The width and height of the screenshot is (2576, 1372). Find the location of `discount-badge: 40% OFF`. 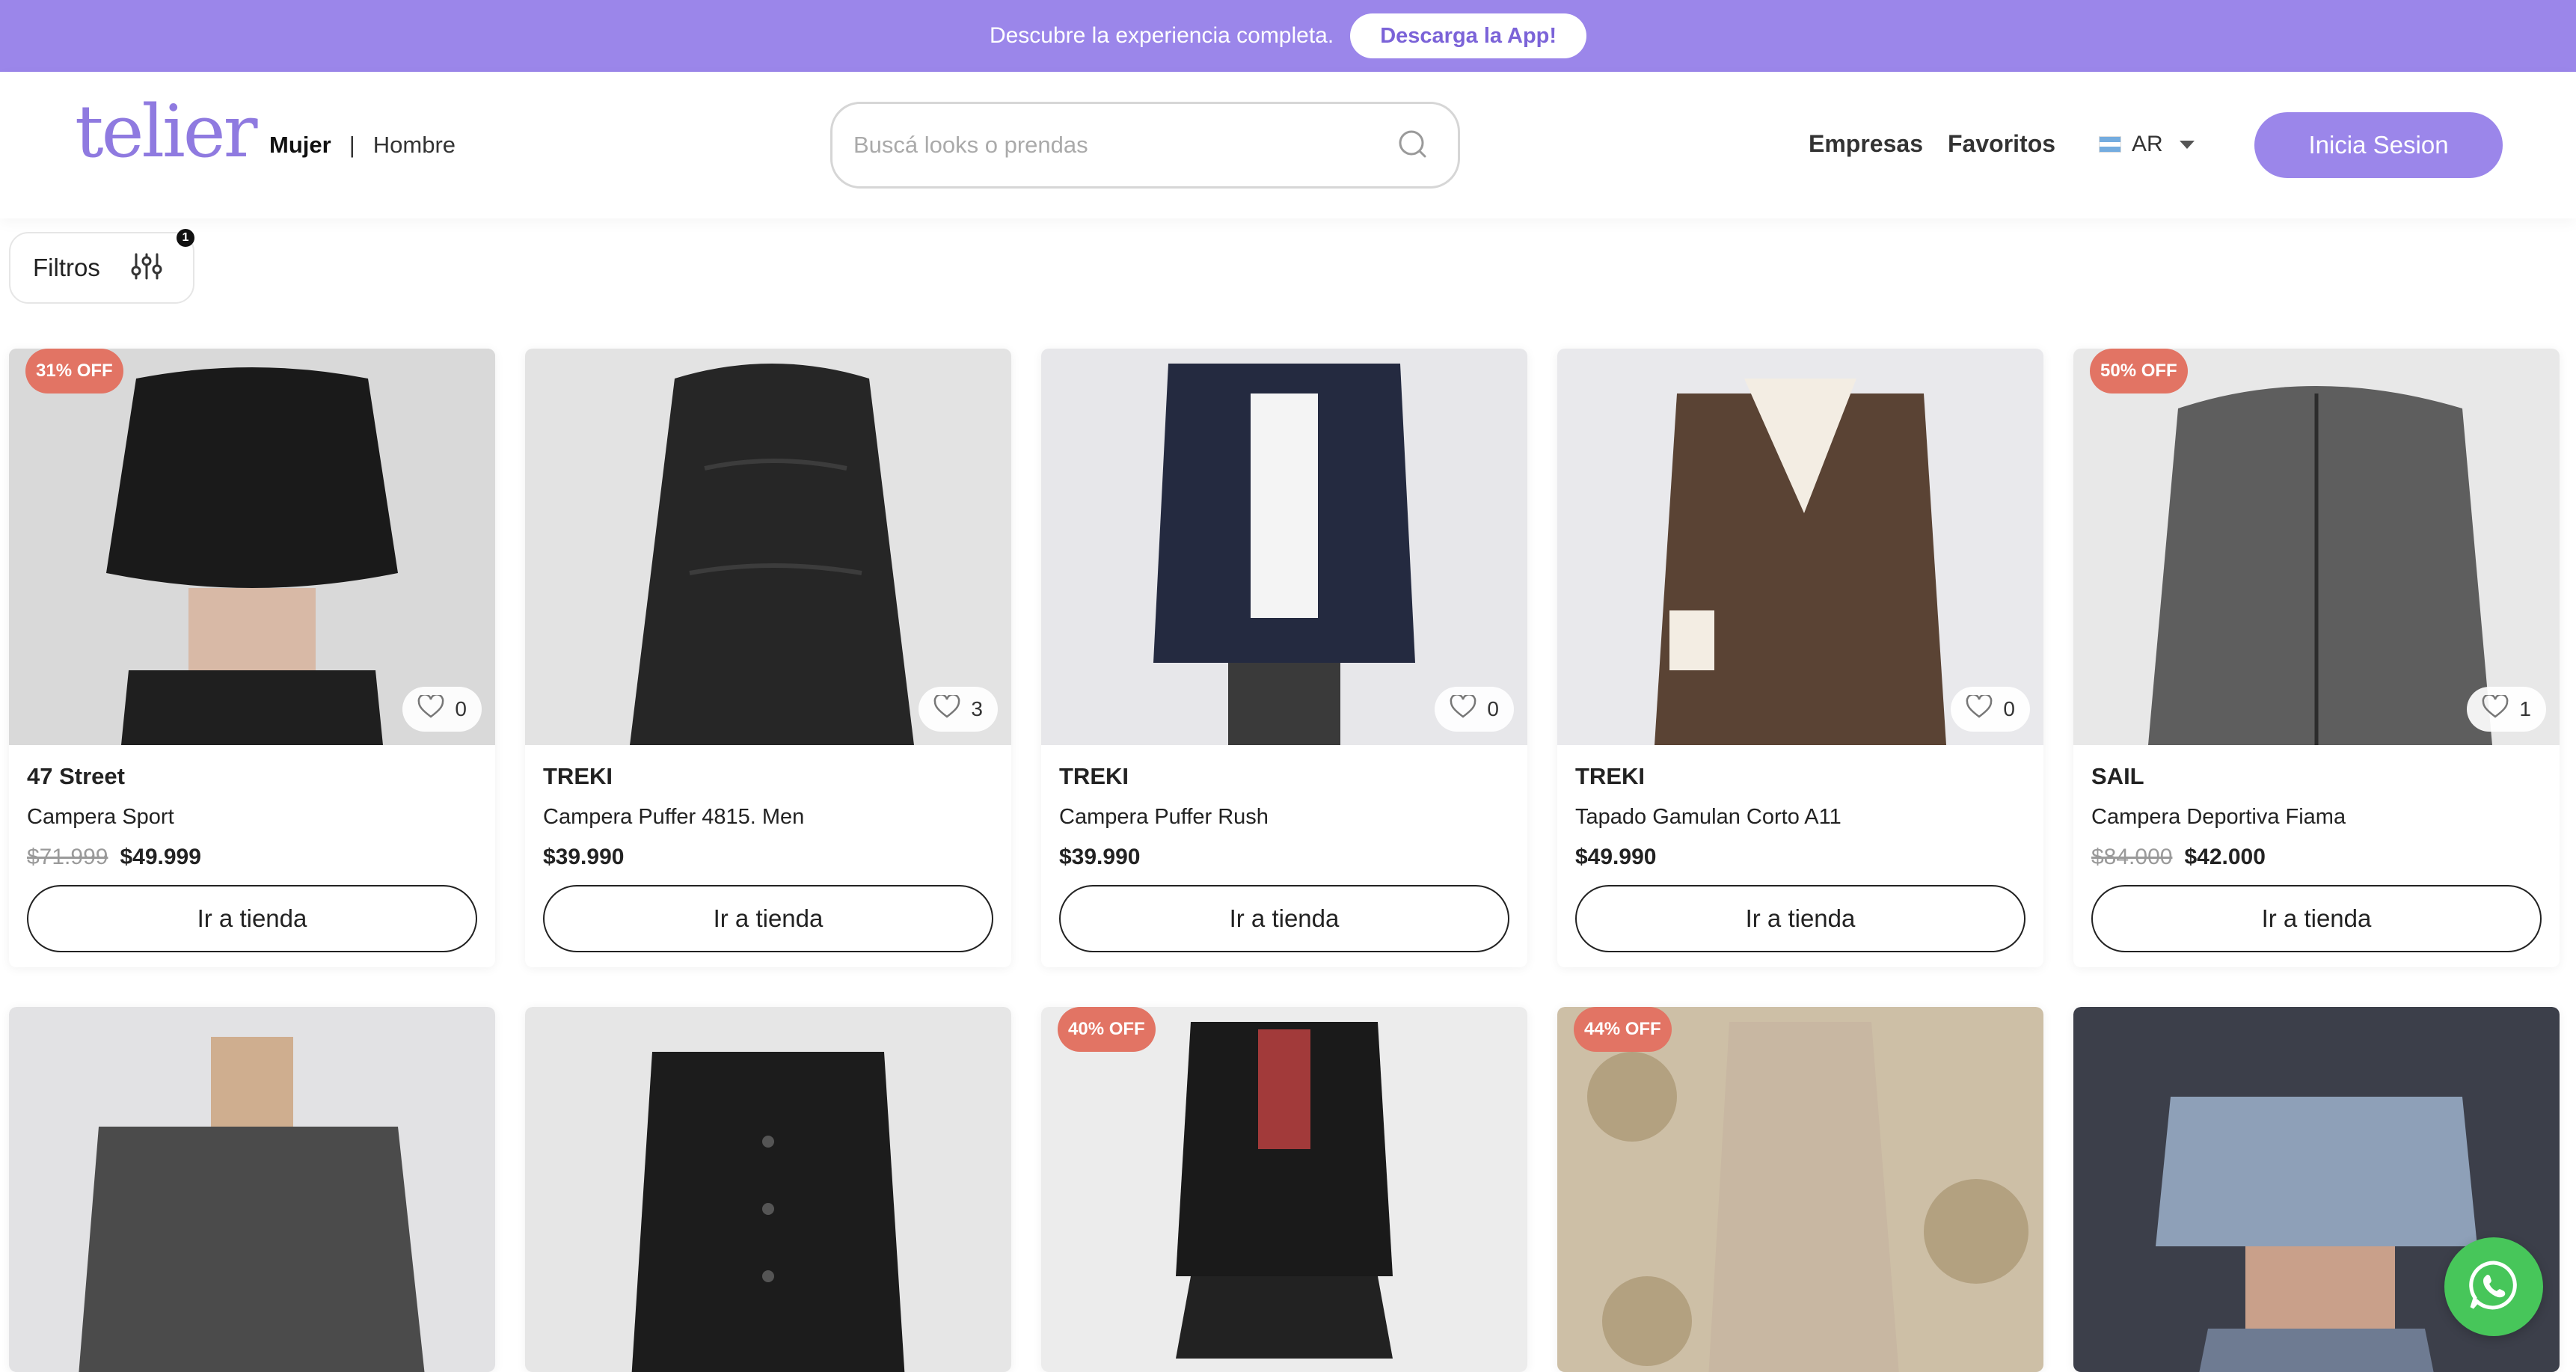

discount-badge: 40% OFF is located at coordinates (1107, 1029).